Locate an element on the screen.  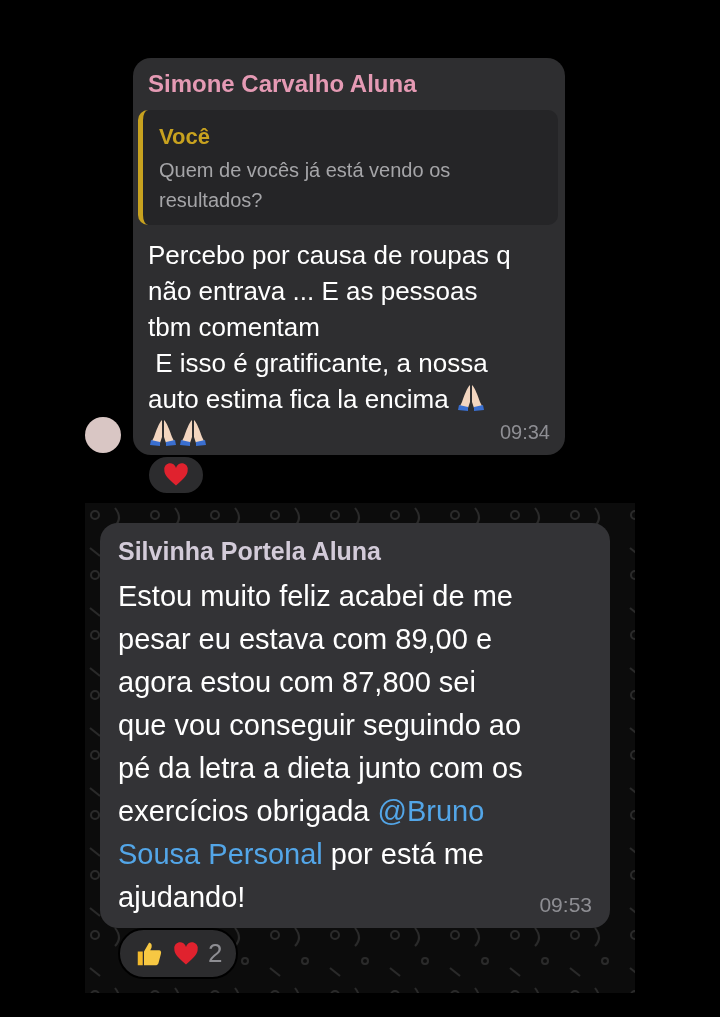
message-time: 09:53 is located at coordinates (565, 904).